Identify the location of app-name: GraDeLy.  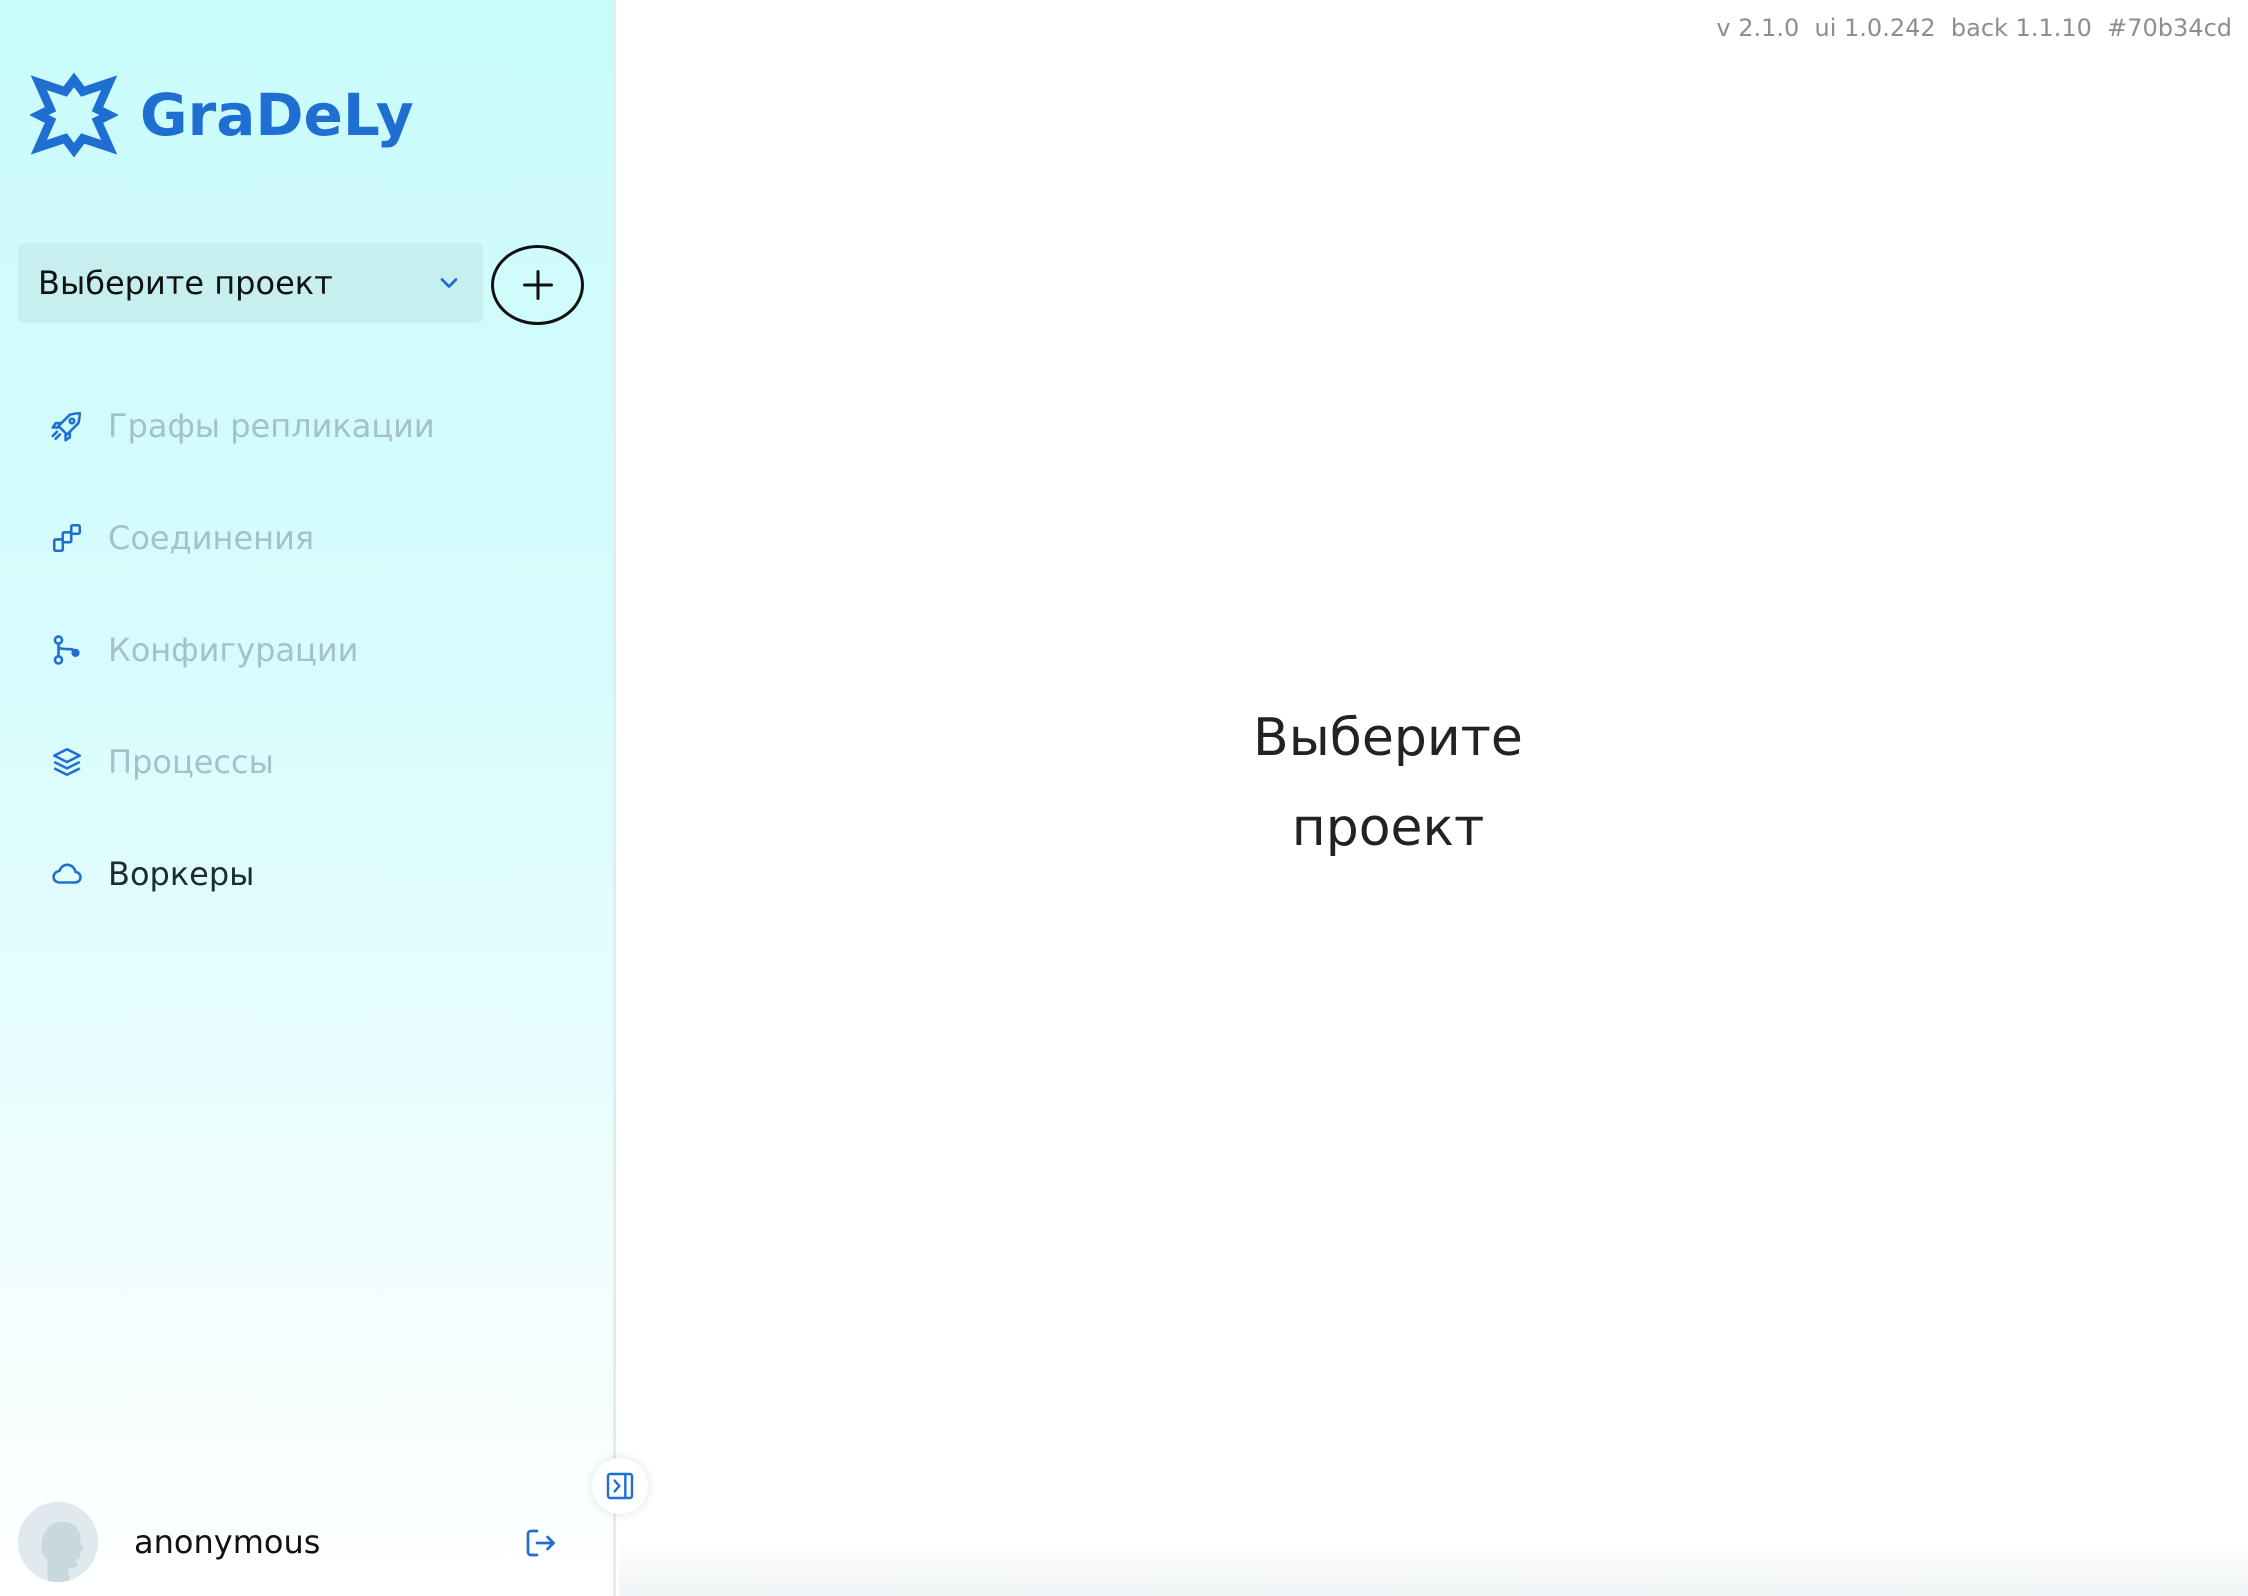
(277, 115).